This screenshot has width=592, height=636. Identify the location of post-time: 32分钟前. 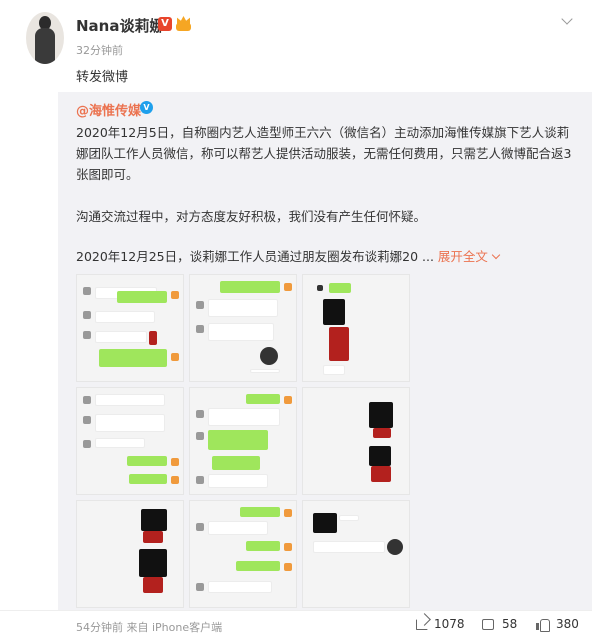
(99, 50).